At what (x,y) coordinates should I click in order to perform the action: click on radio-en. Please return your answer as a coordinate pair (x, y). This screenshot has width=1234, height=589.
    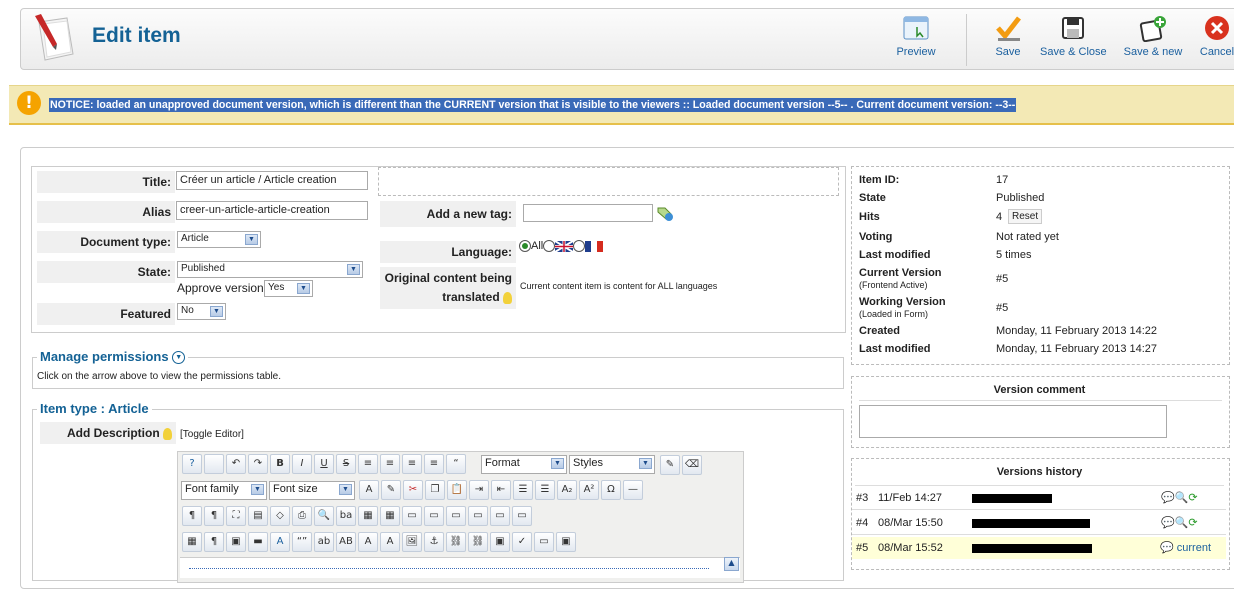
    Looking at the image, I should click on (549, 246).